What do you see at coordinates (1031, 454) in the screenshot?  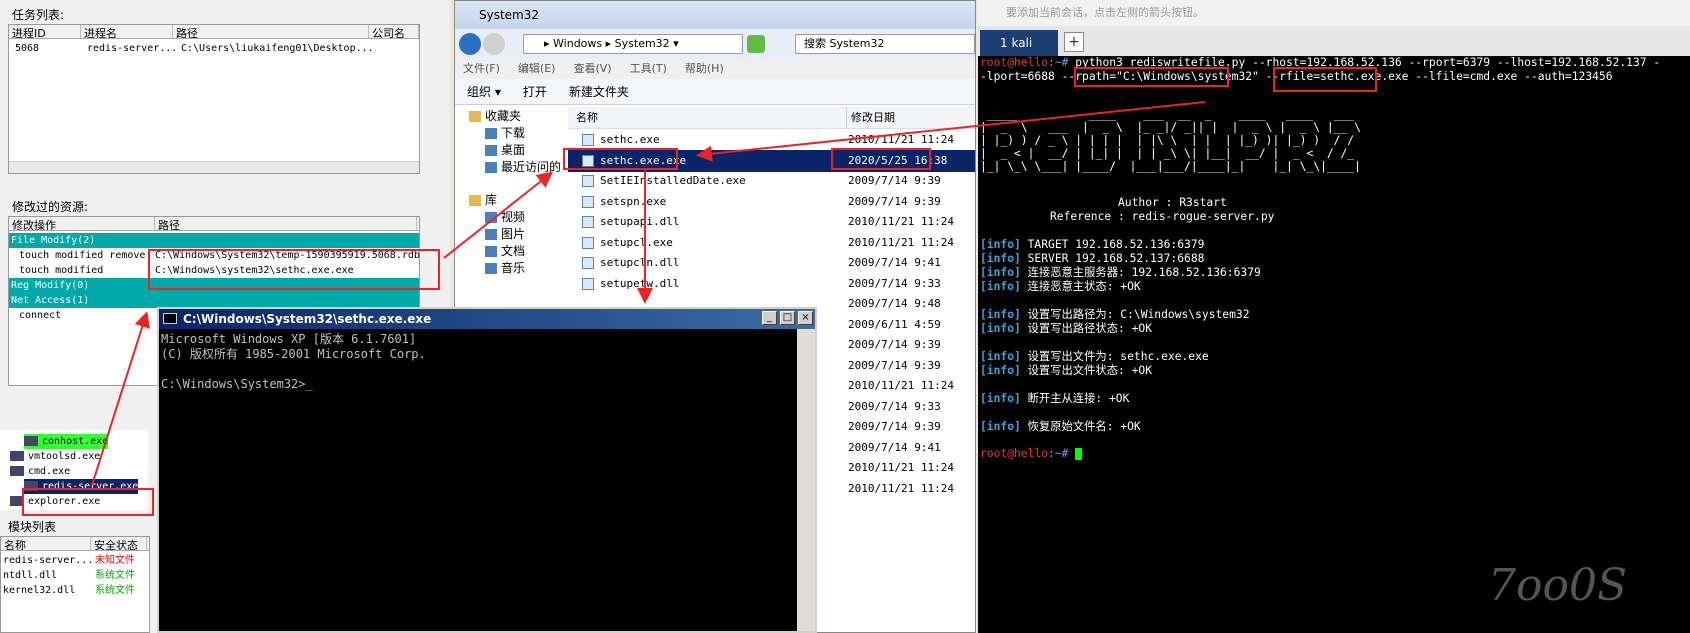 I see `terminal-prompt: root@hello:~#` at bounding box center [1031, 454].